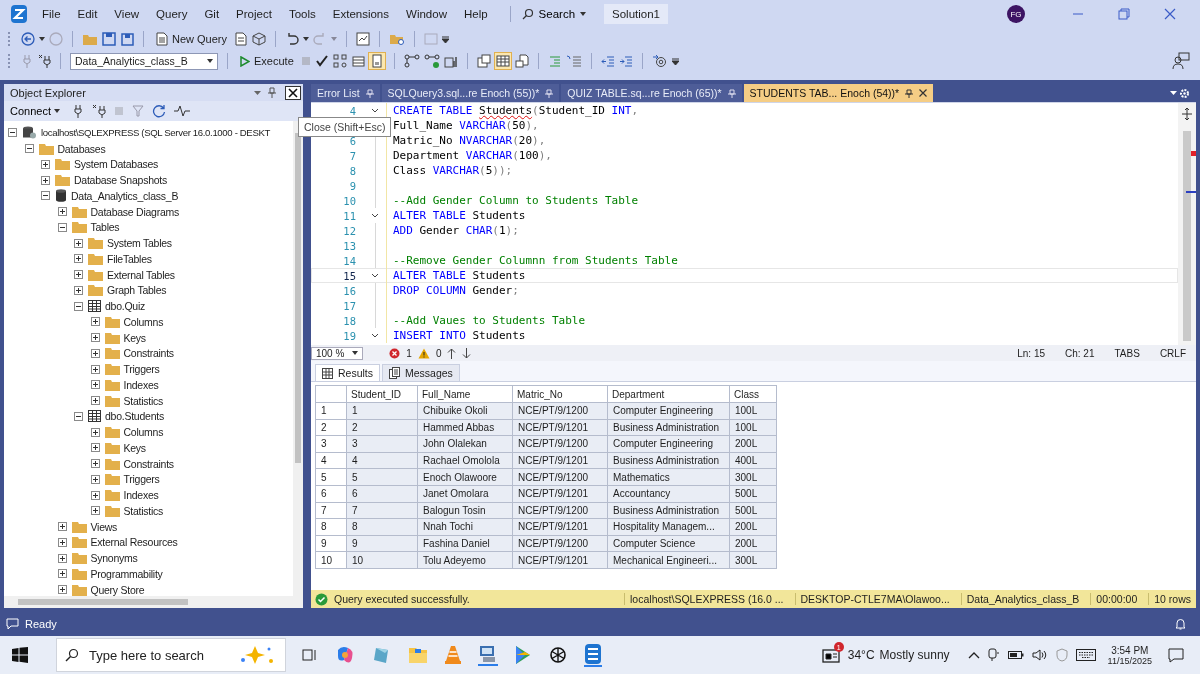 The width and height of the screenshot is (1200, 674). What do you see at coordinates (502, 61) in the screenshot?
I see `grid-icon` at bounding box center [502, 61].